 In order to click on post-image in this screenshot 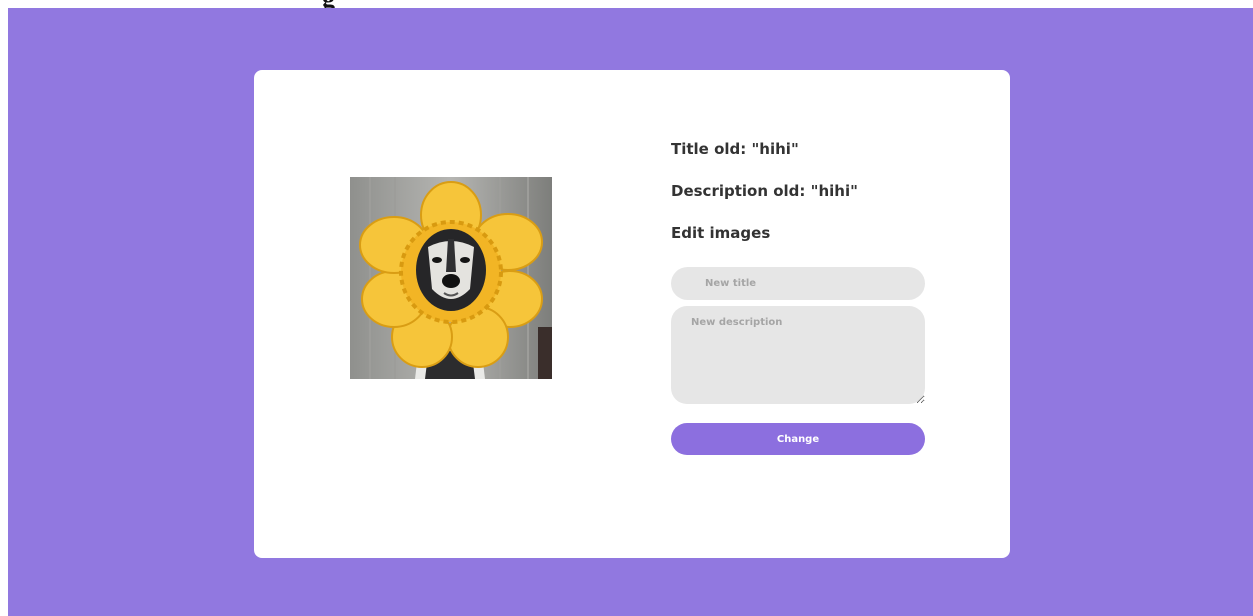, I will do `click(451, 278)`.